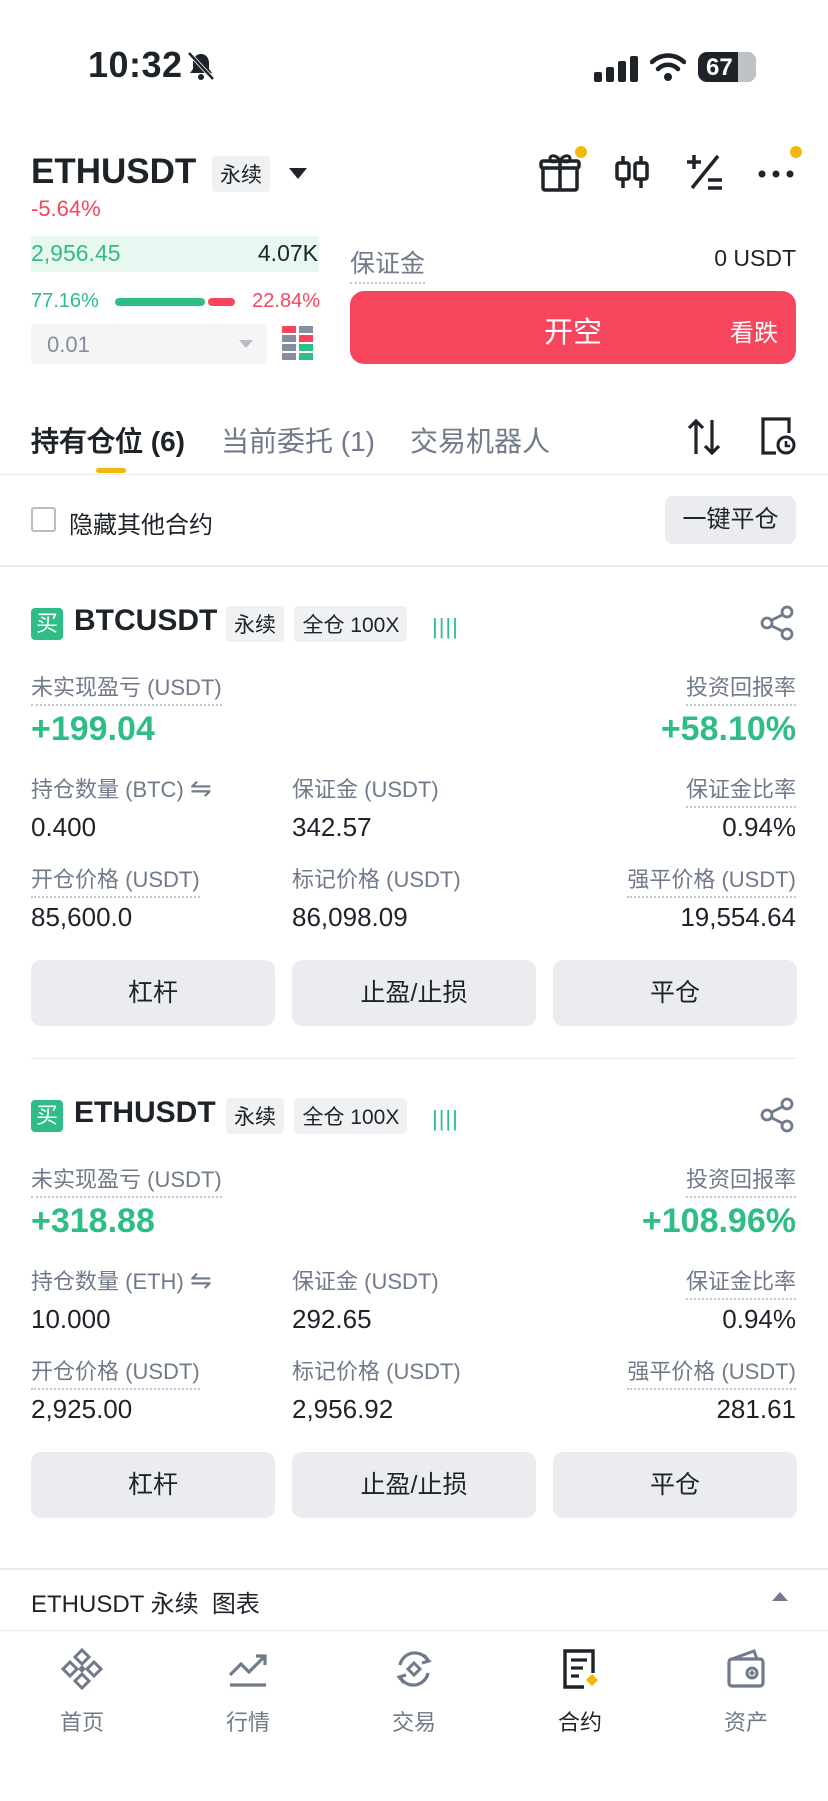  Describe the element at coordinates (71, 1319) in the screenshot. I see `position-size: 10.000` at that location.